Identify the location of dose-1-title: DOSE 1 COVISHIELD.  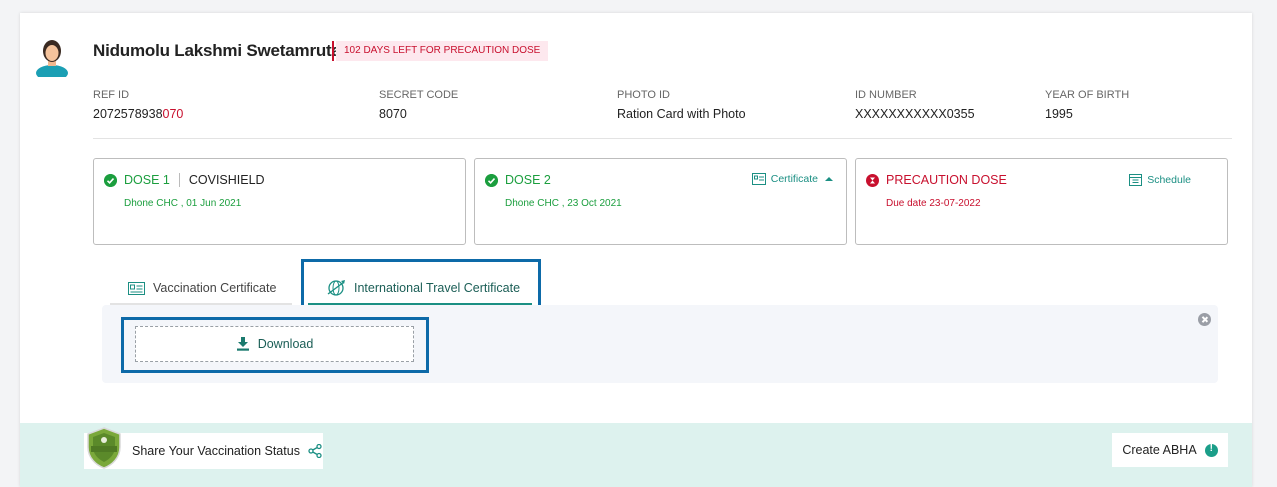
(184, 180).